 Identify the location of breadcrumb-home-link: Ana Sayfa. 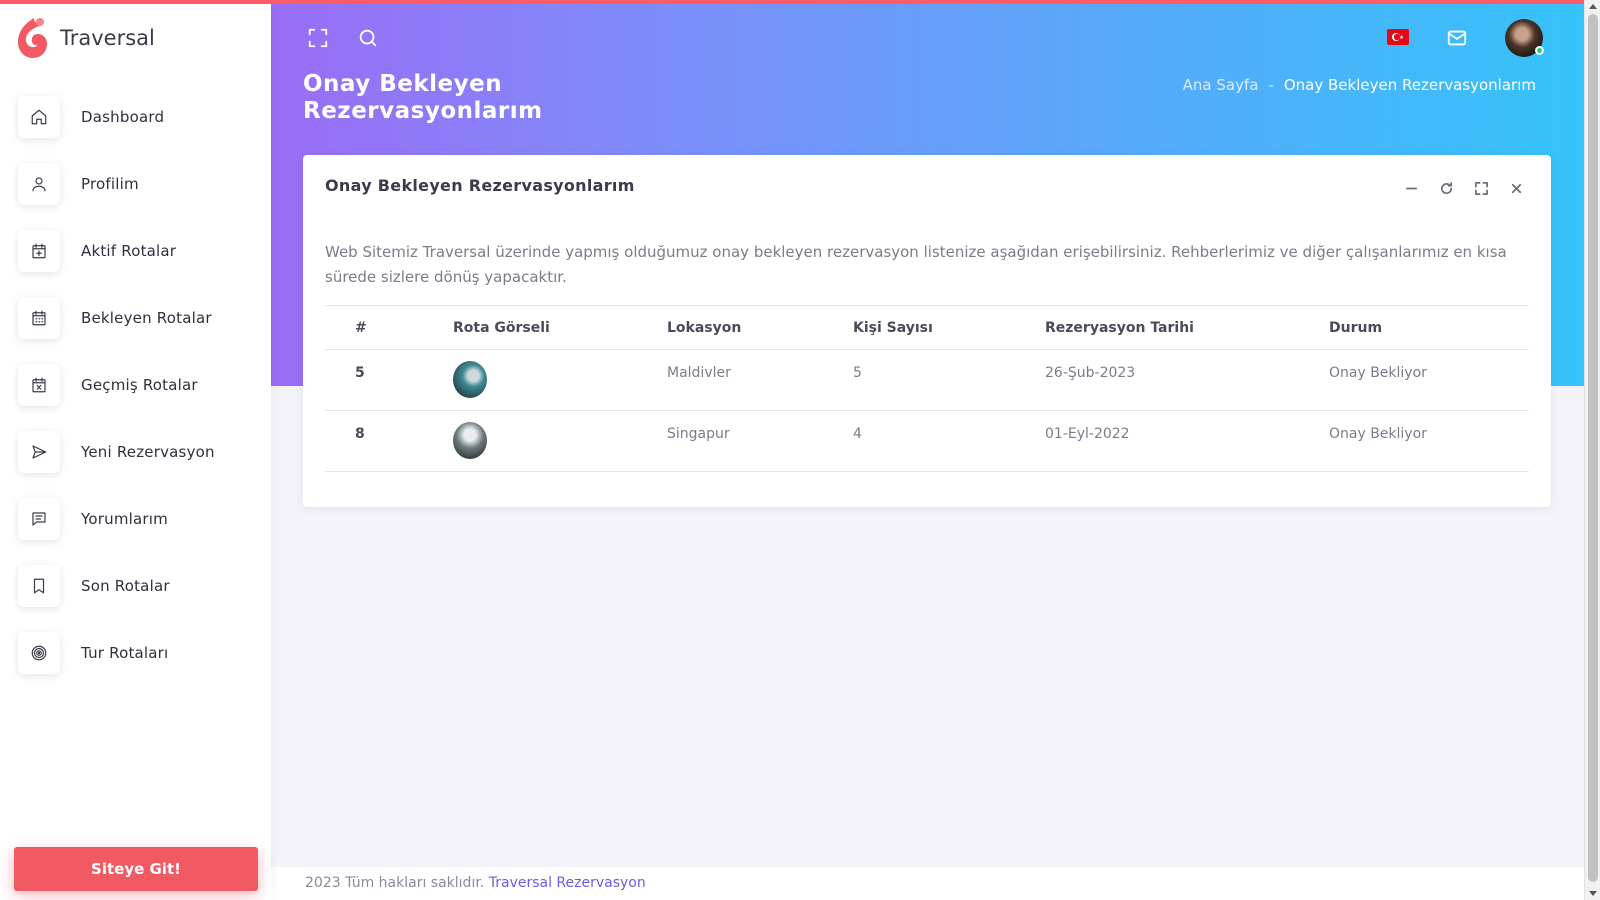
(1221, 85).